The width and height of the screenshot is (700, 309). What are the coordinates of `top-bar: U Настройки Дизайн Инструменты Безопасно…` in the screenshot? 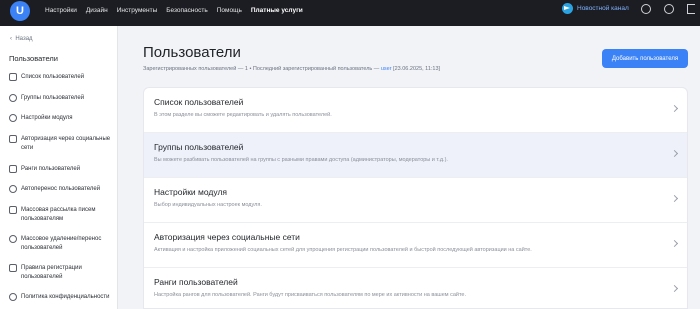 It's located at (350, 13).